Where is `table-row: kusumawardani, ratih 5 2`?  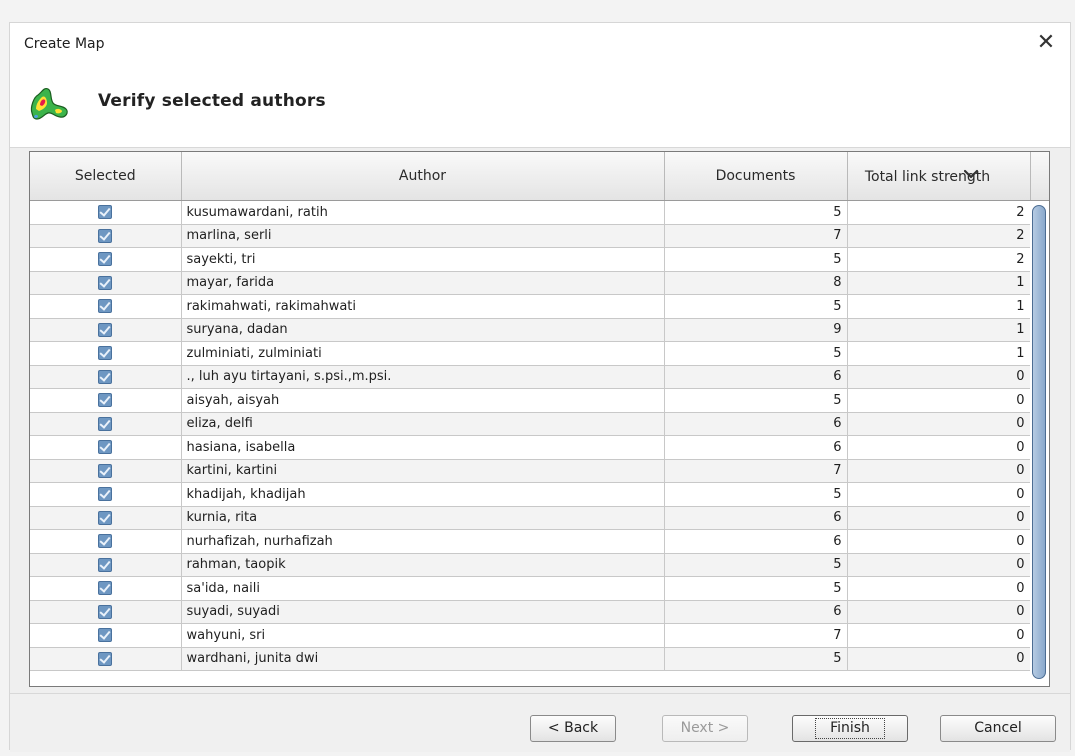 table-row: kusumawardani, ratih 5 2 is located at coordinates (530, 212).